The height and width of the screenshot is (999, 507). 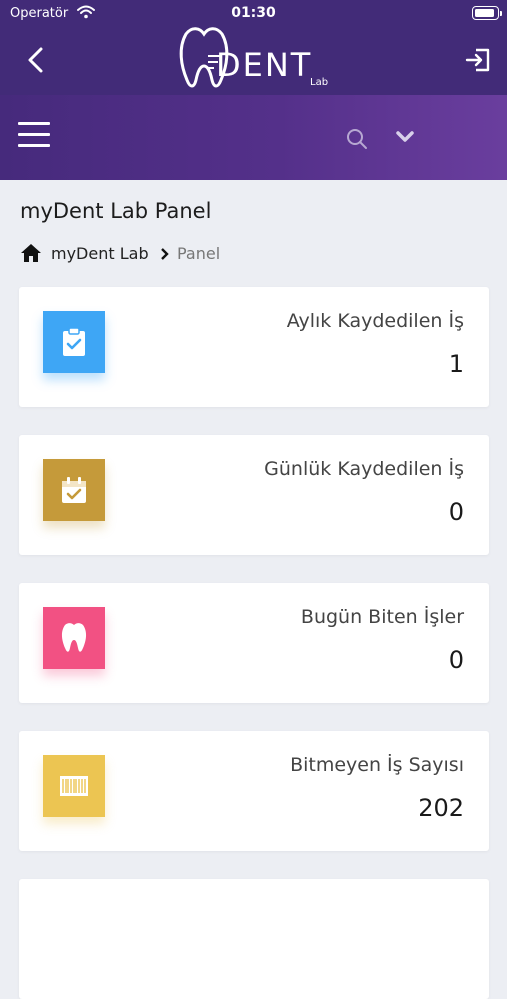 I want to click on page-title: myDent Lab Panel, so click(x=116, y=211).